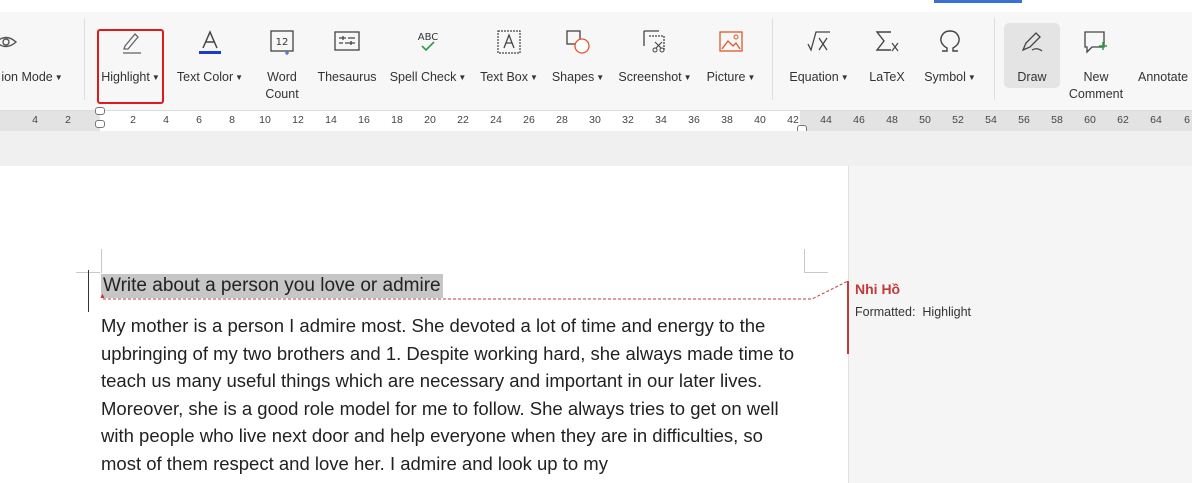 The image size is (1192, 483). Describe the element at coordinates (37, 61) in the screenshot. I see `view-mode-button: ion Mode ▼` at that location.